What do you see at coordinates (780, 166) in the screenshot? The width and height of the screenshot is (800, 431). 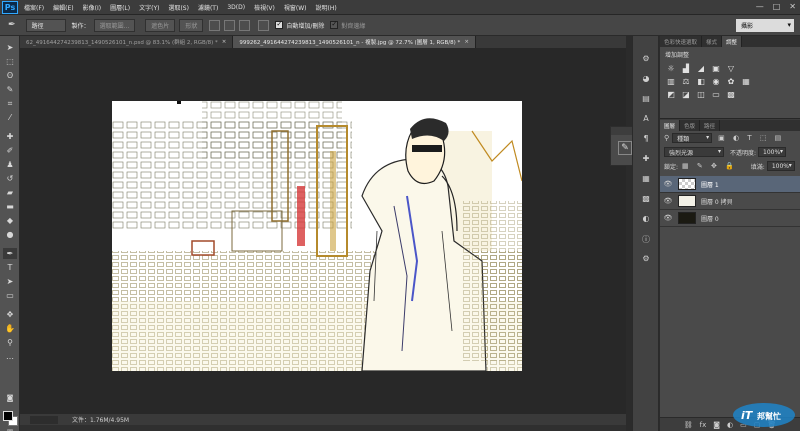 I see `fill-input: 100%` at bounding box center [780, 166].